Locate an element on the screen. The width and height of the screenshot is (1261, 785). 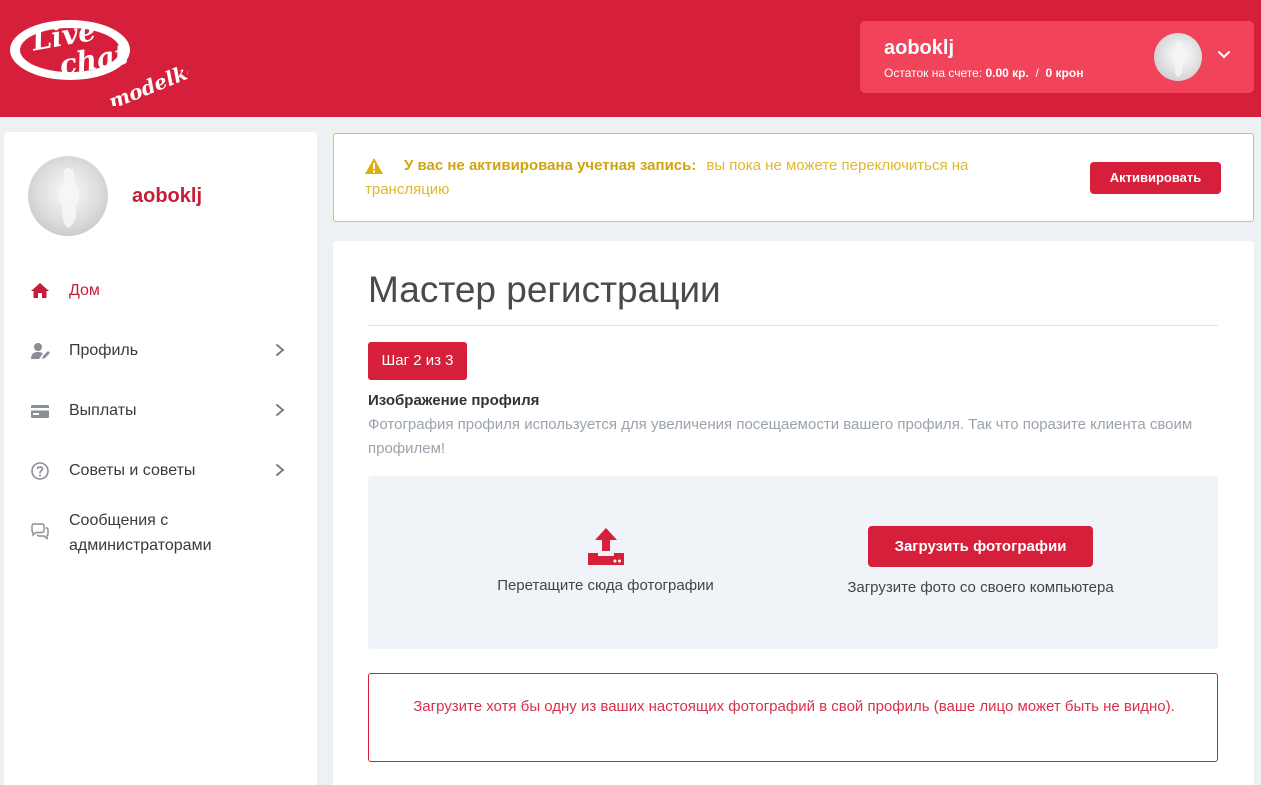
sidebar-item-admin-messages: Сообщения с администраторами is located at coordinates (160, 536).